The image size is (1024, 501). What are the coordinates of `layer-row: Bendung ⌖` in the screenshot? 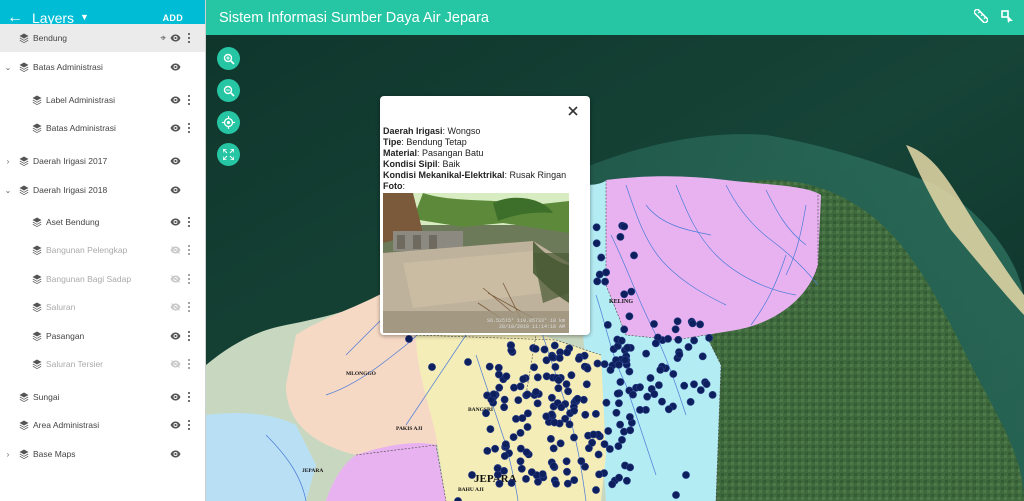 It's located at (102, 38).